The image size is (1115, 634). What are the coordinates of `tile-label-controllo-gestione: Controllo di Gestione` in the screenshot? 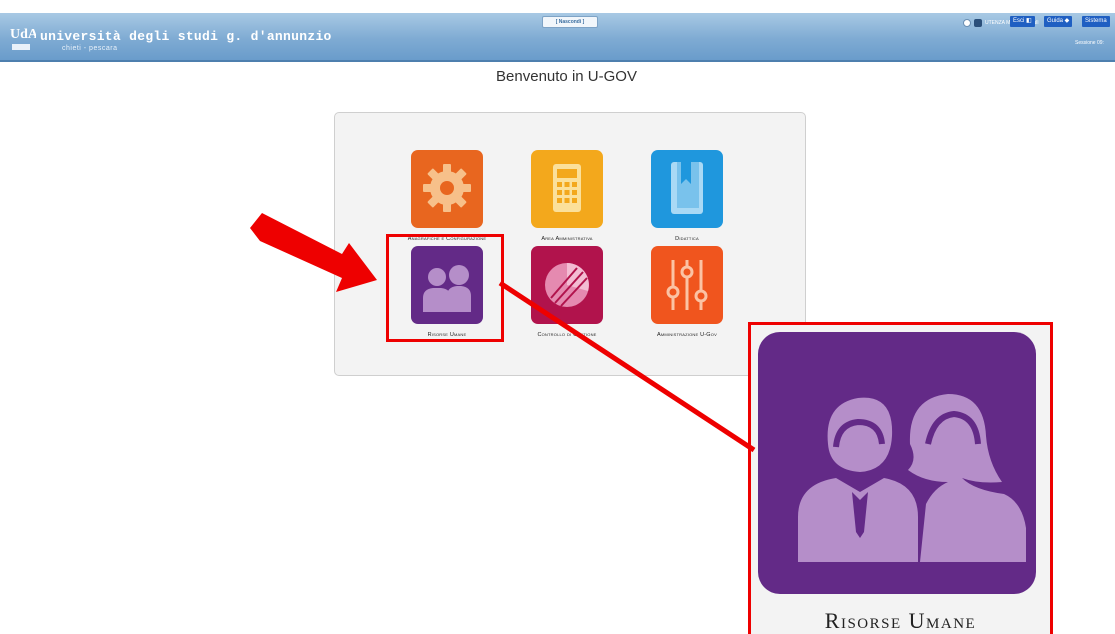 It's located at (567, 335).